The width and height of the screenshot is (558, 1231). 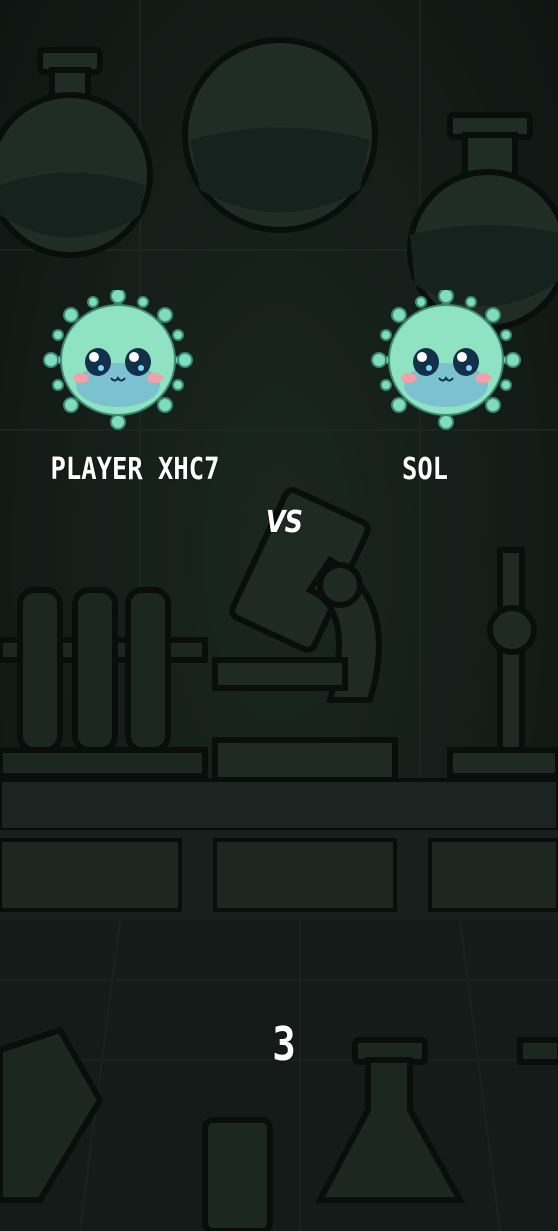 What do you see at coordinates (135, 469) in the screenshot?
I see `player-left-name: PLAYER XHC7` at bounding box center [135, 469].